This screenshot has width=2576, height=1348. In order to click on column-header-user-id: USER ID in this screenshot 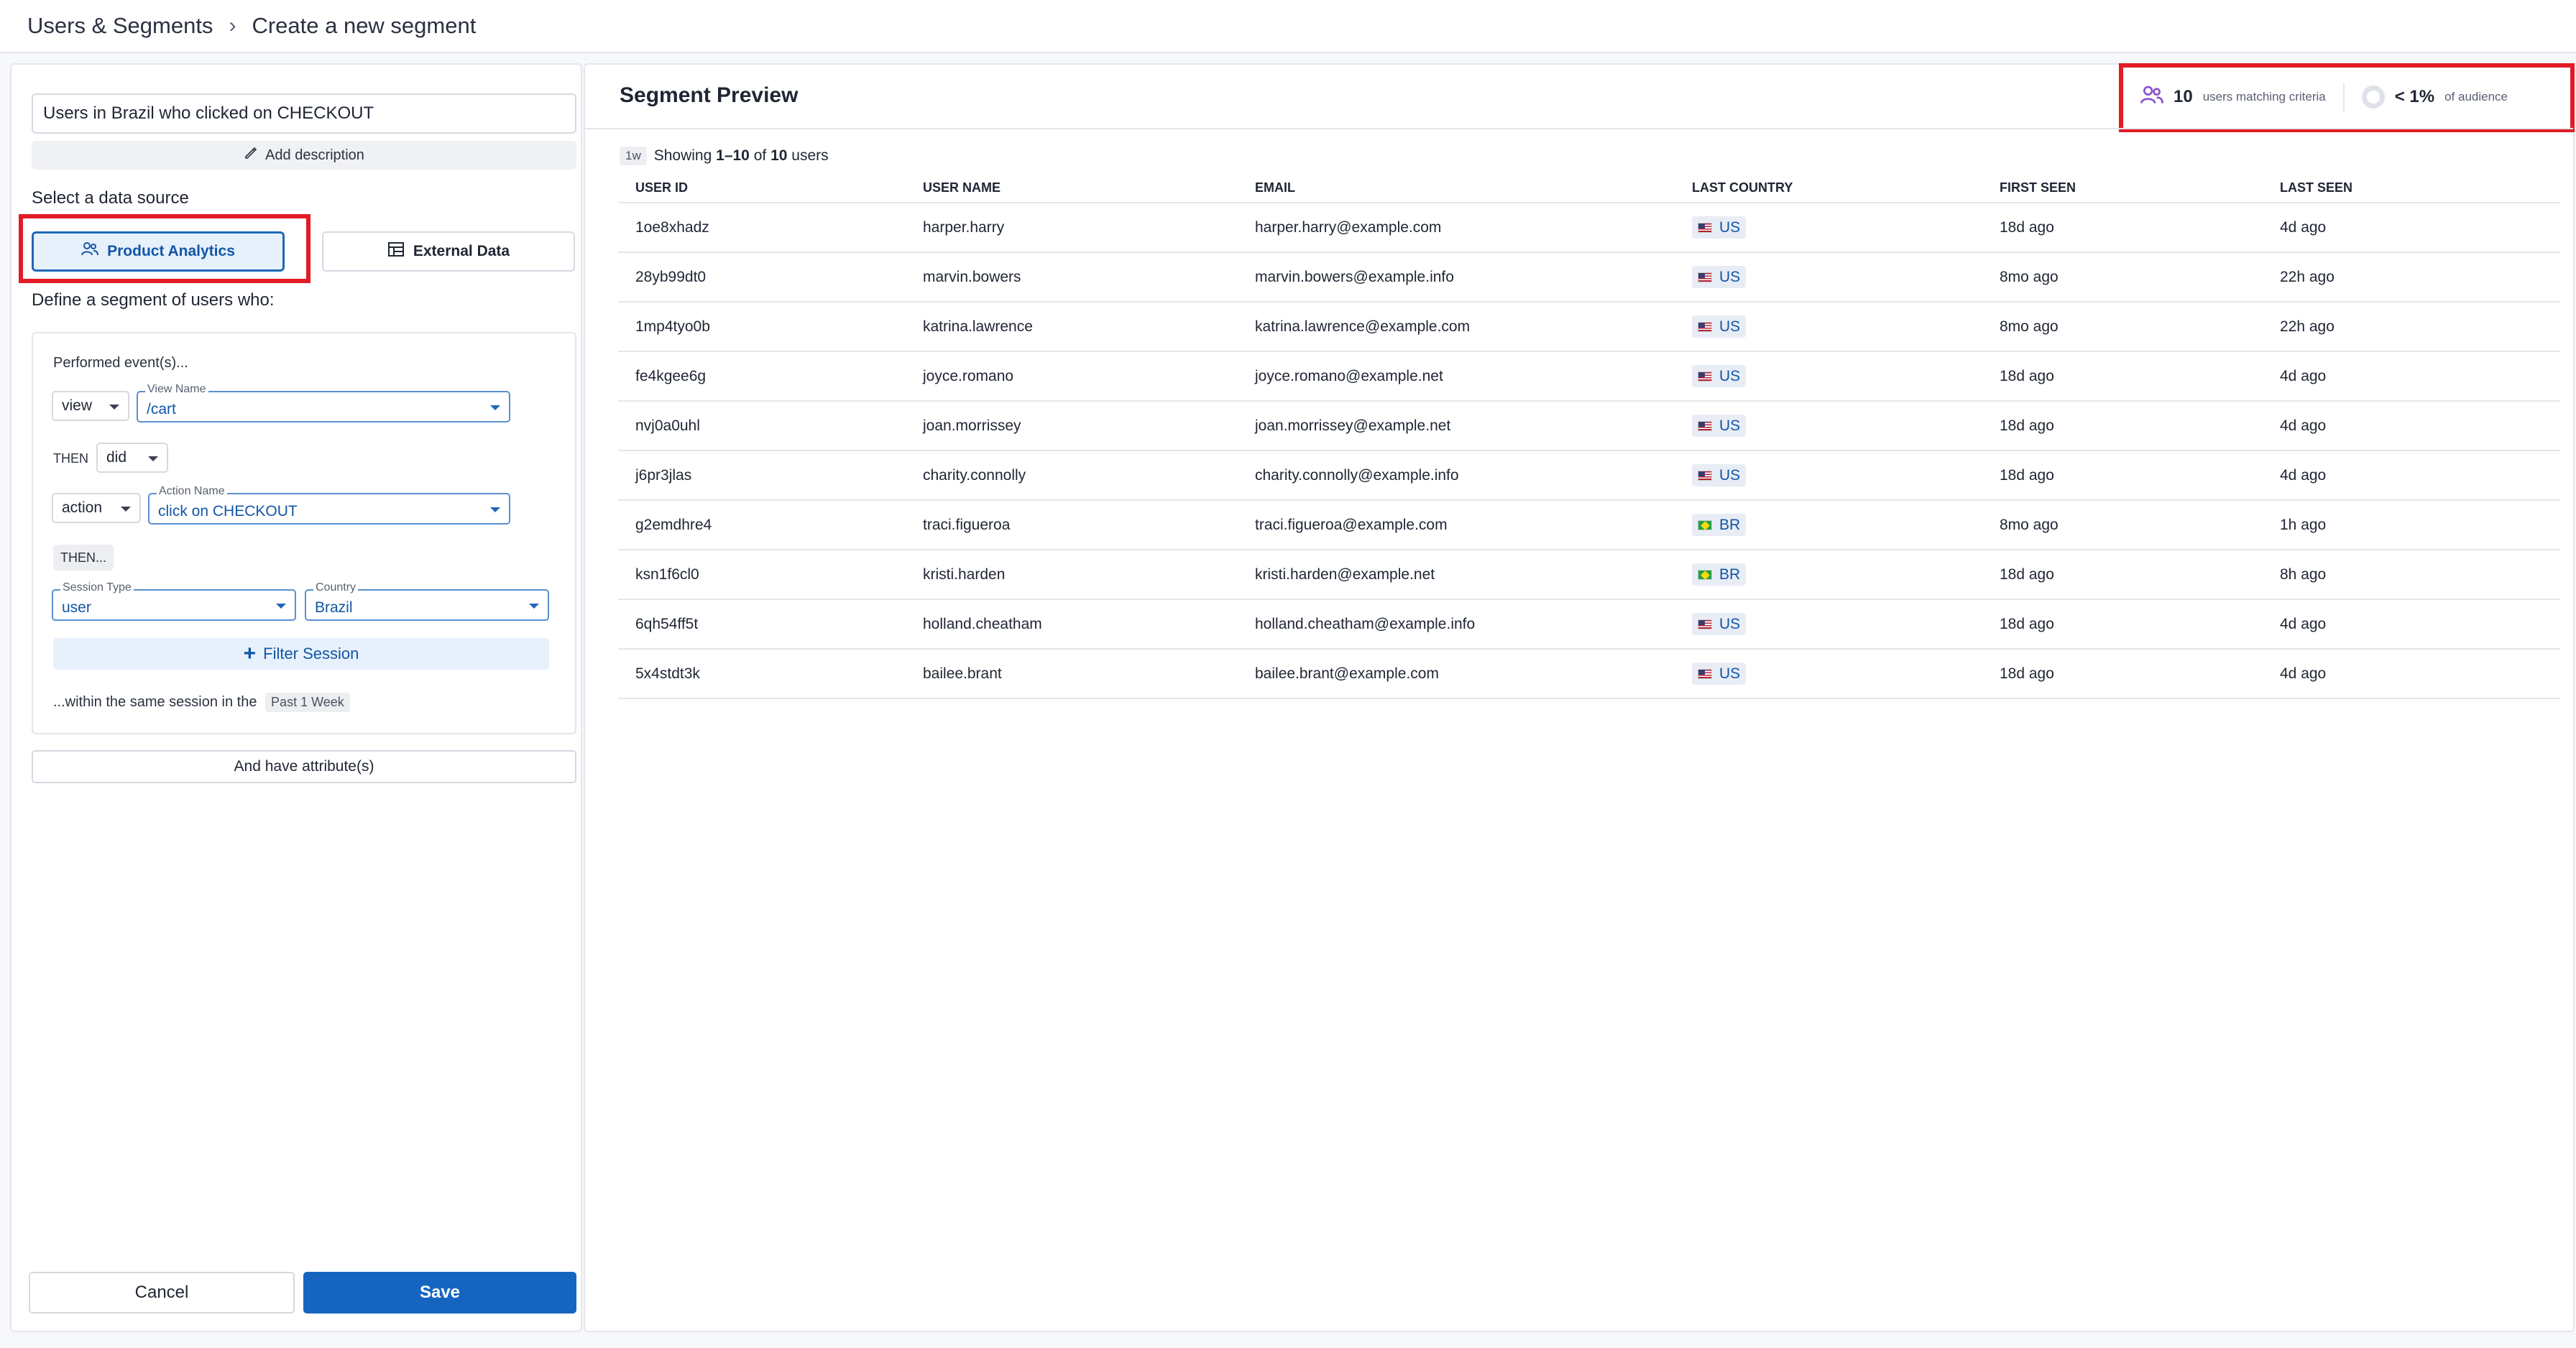, I will do `click(762, 188)`.